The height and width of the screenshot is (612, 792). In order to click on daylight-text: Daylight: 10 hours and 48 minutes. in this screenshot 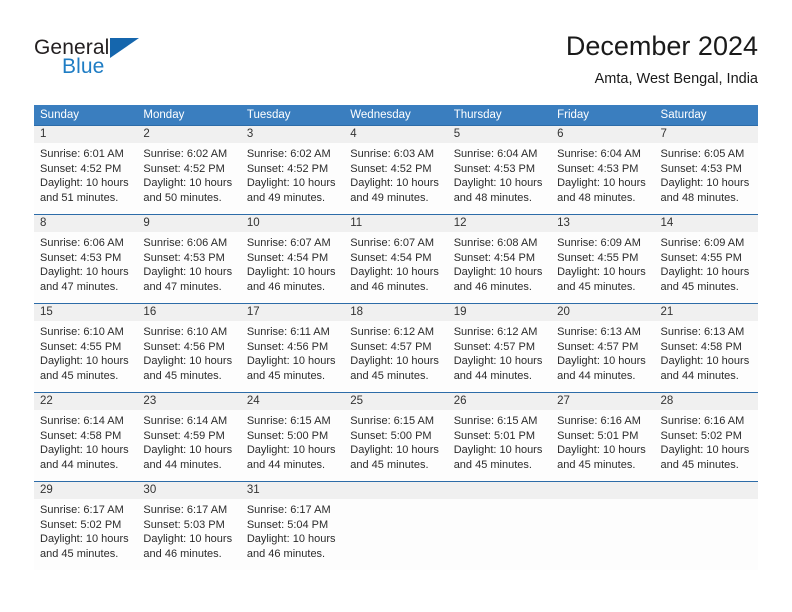, I will do `click(705, 190)`.